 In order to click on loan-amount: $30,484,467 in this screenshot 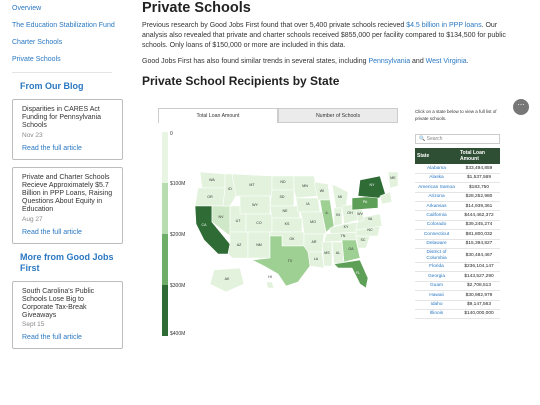, I will do `click(479, 256)`.